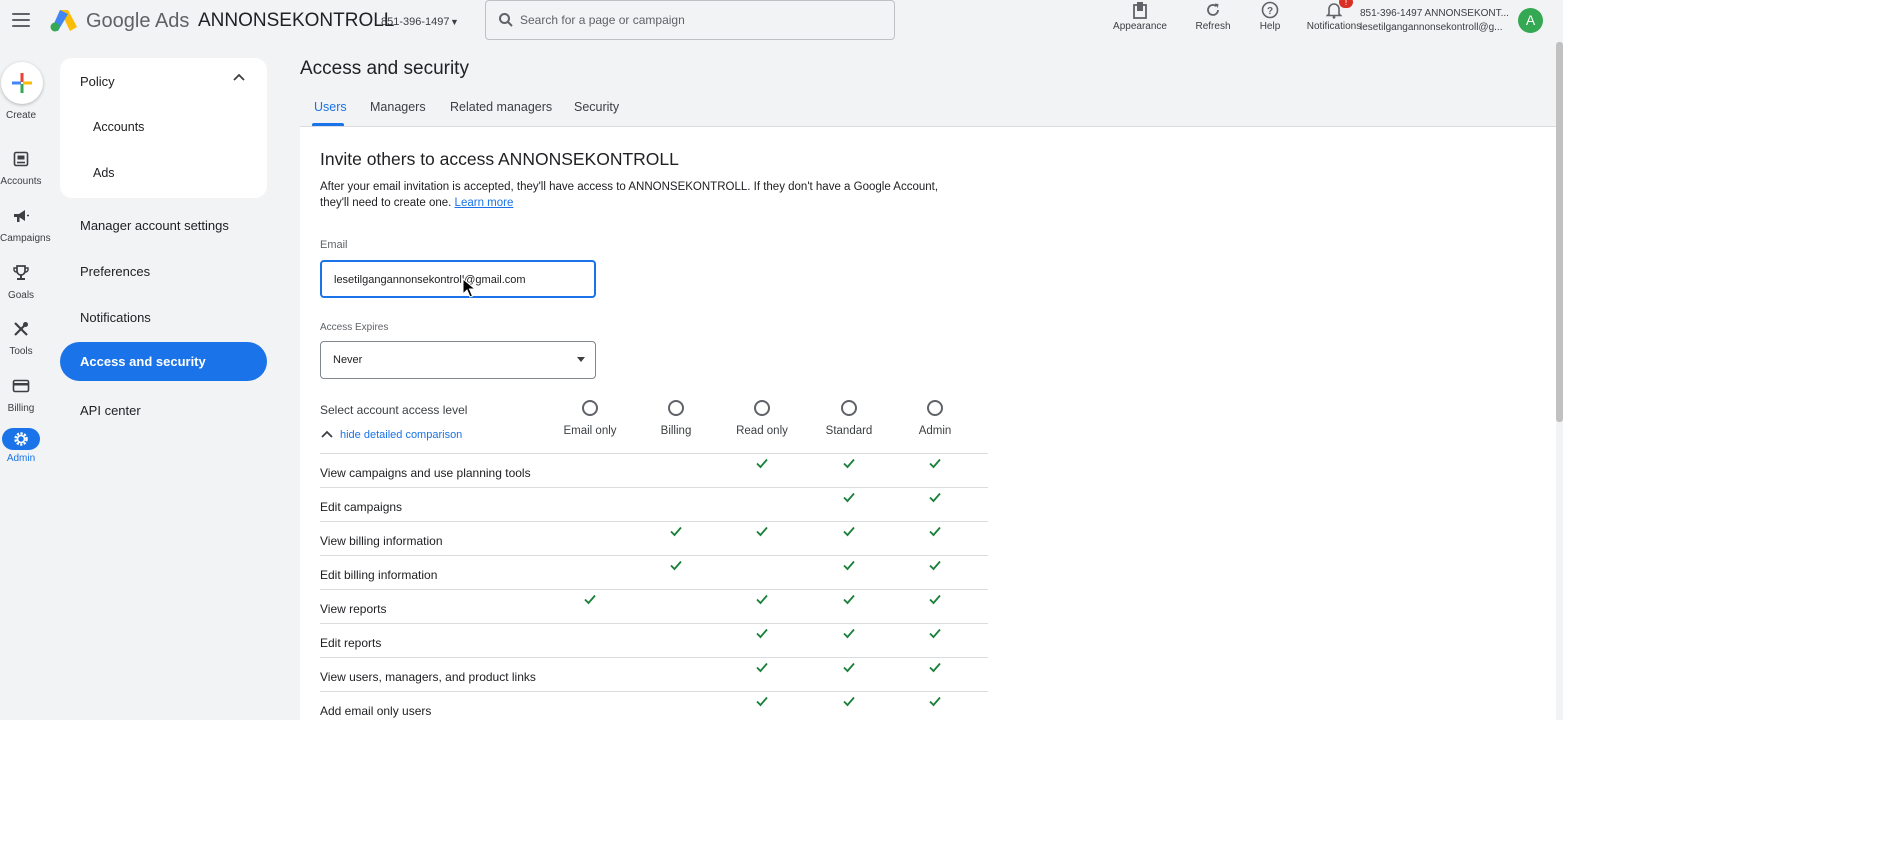 The image size is (1894, 858). I want to click on tab-users: Users, so click(330, 107).